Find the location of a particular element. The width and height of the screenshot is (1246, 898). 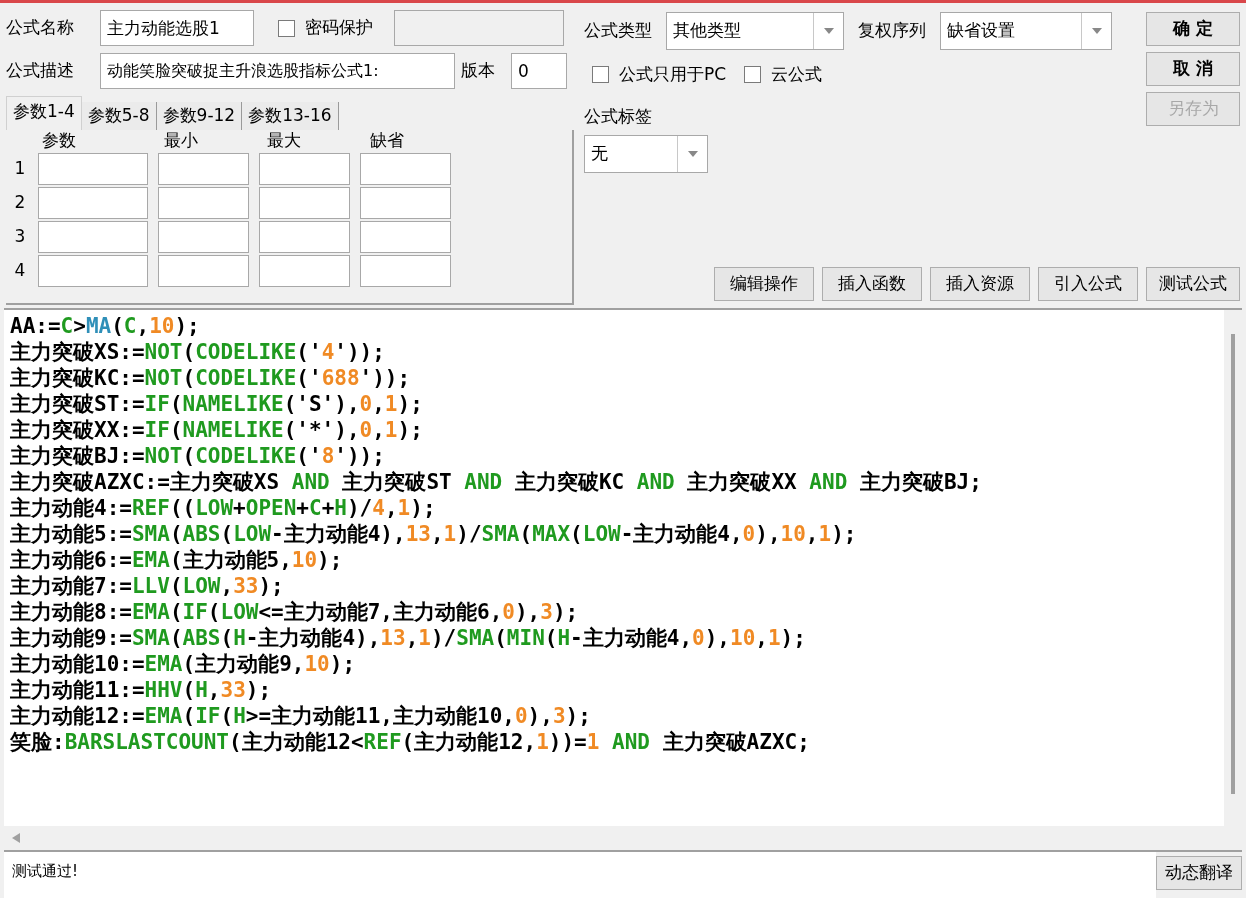

code-line: 主力突破XS:=NOT(CODELIKE('4')); is located at coordinates (197, 352).